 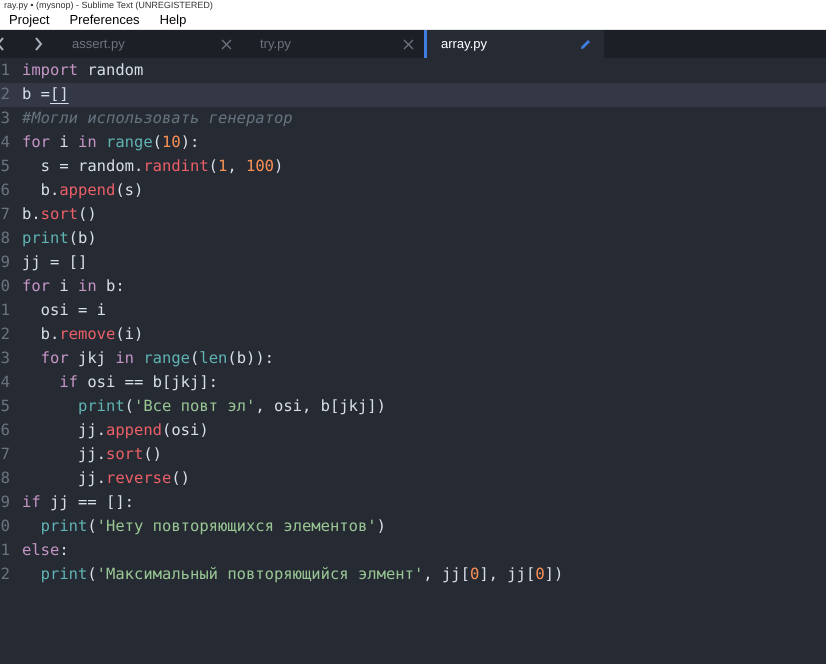 I want to click on code-line: import random, so click(x=83, y=71).